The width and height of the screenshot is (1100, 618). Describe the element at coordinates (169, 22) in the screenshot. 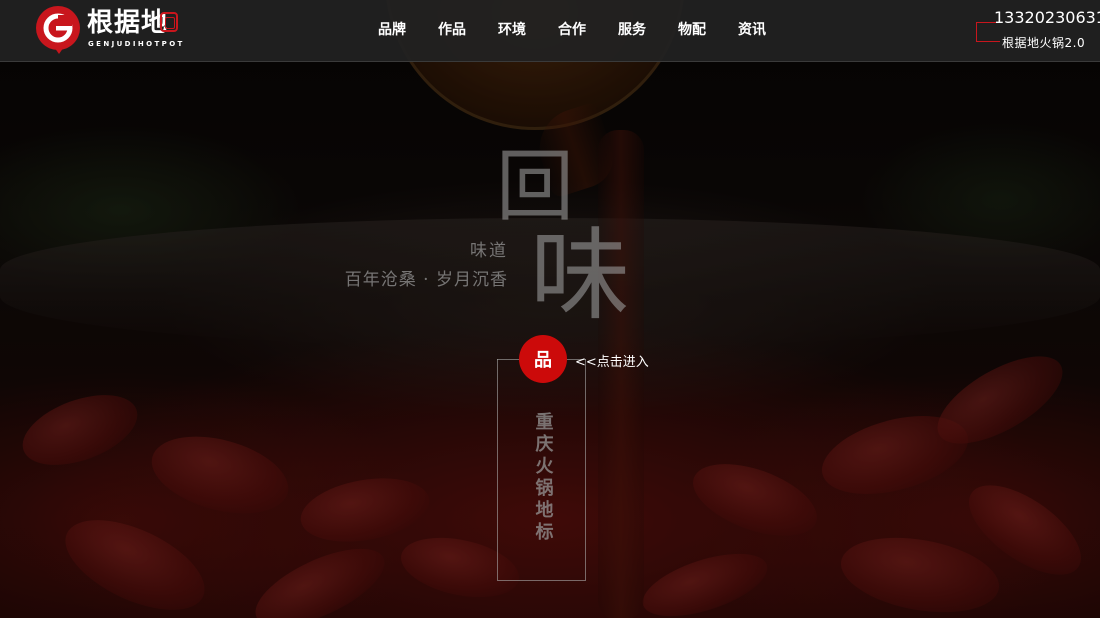

I see `logo-seal-icon` at that location.